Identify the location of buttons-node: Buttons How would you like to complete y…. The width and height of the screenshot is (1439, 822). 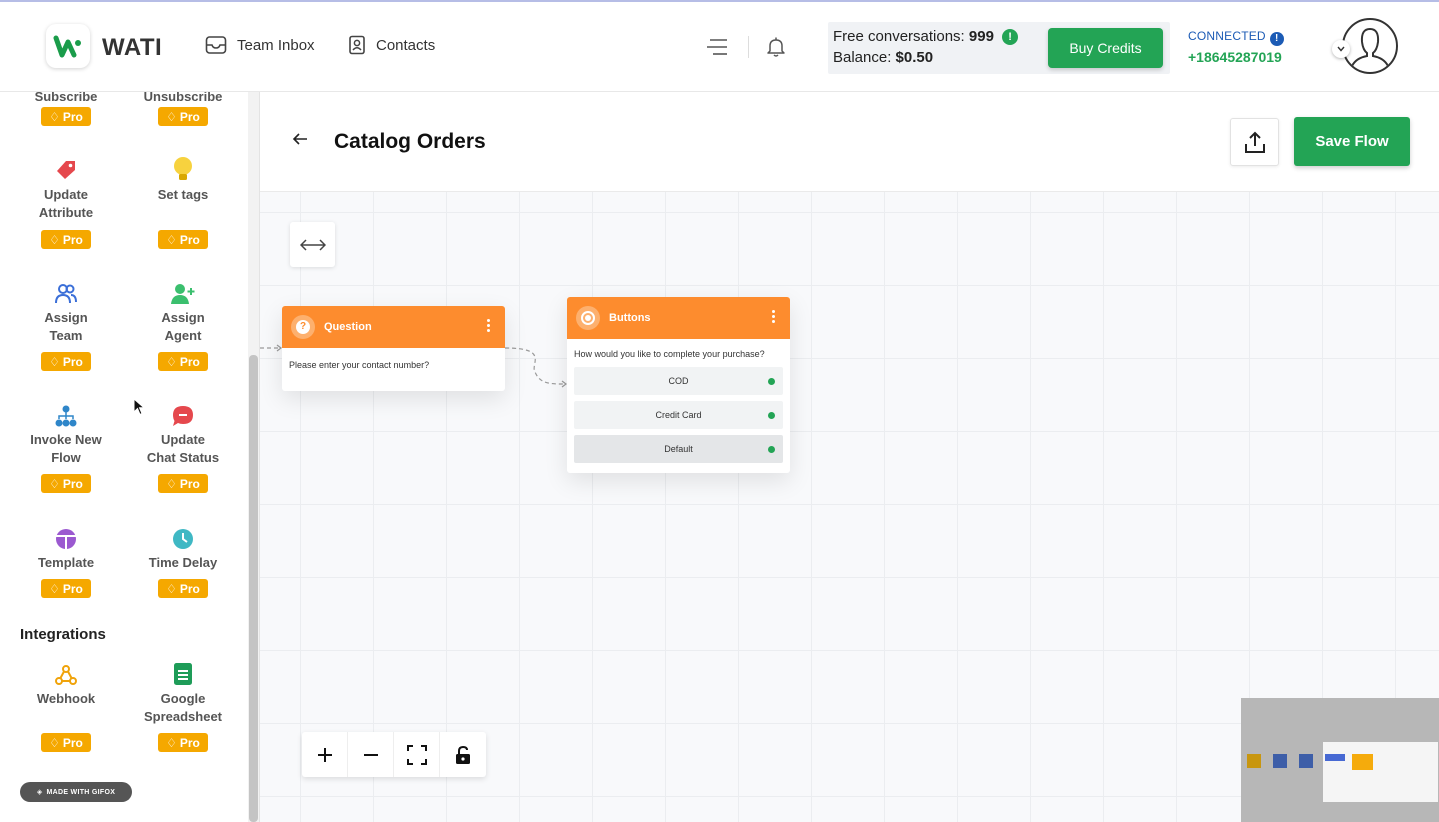
(678, 385).